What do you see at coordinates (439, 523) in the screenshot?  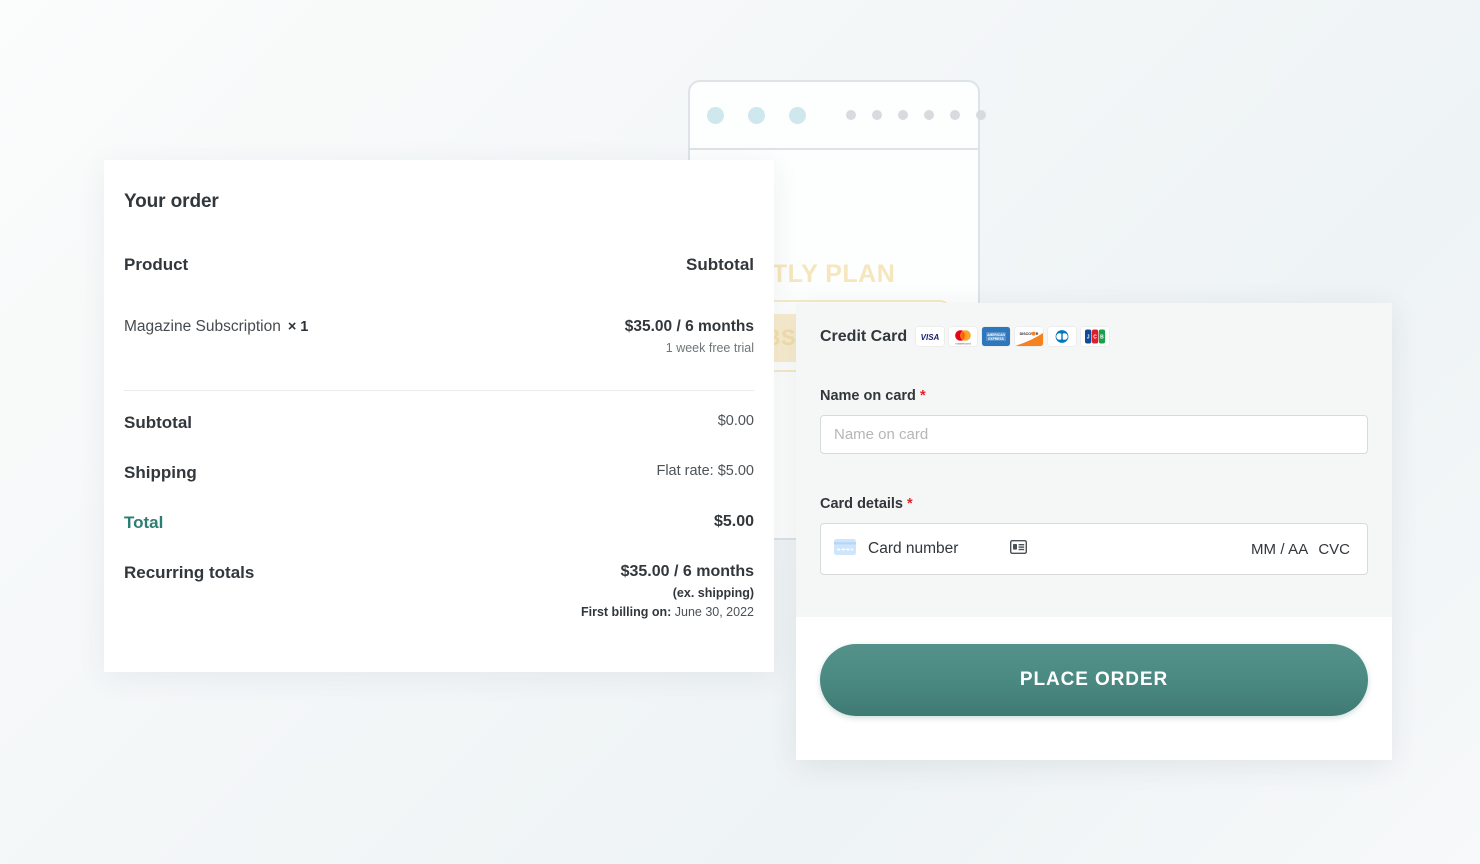 I see `totals-row-total: Total $5.00` at bounding box center [439, 523].